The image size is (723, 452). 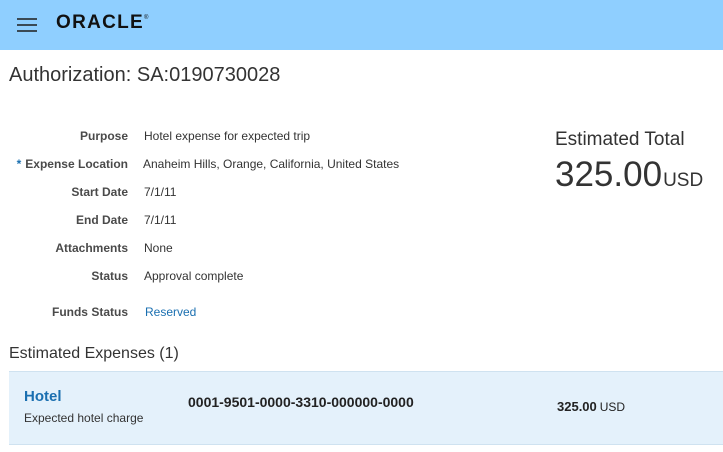 I want to click on menu-bar-bottom, so click(x=27, y=31).